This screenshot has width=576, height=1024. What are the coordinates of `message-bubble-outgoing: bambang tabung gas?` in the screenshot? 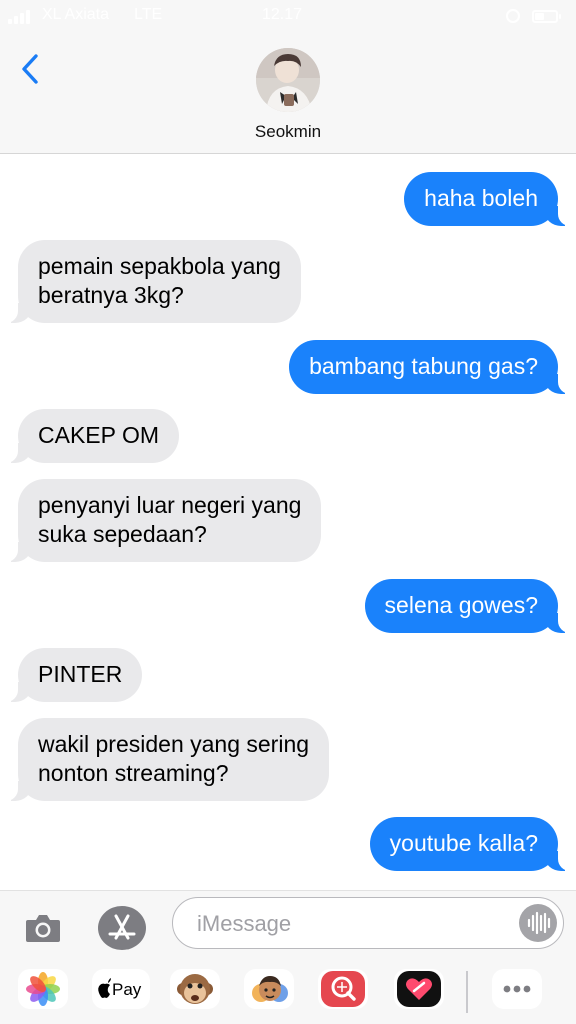 It's located at (432, 367).